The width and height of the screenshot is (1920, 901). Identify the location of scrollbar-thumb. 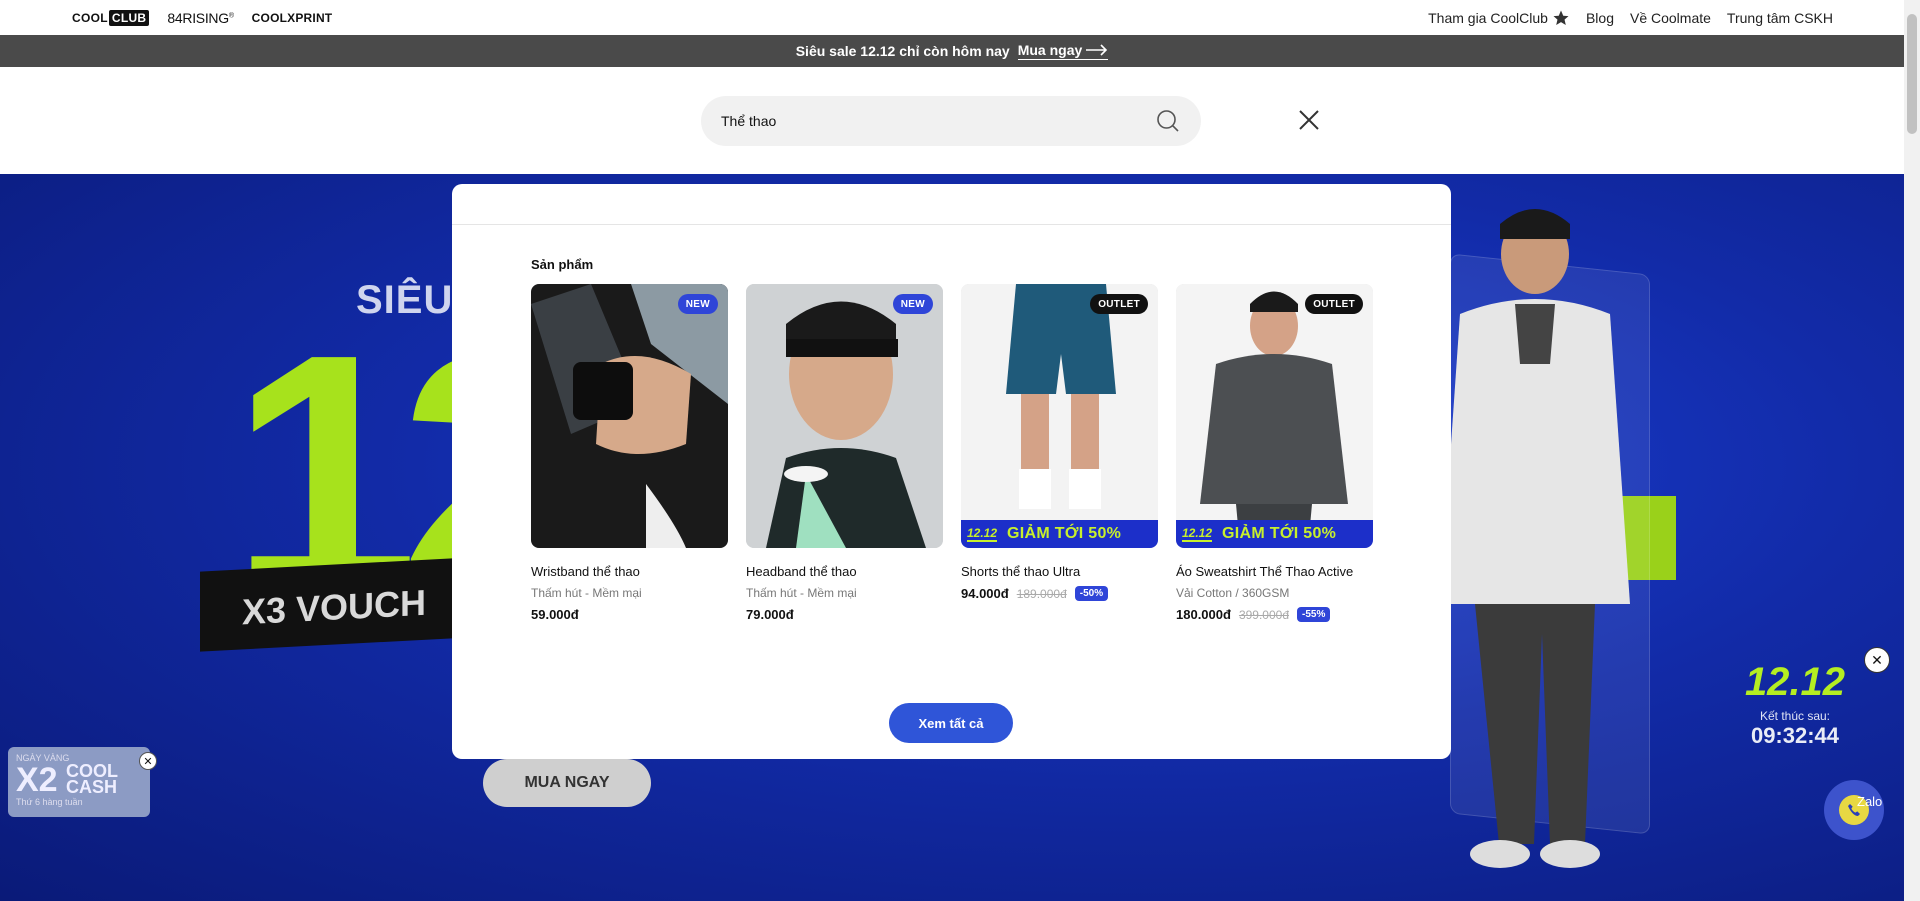
(1912, 74).